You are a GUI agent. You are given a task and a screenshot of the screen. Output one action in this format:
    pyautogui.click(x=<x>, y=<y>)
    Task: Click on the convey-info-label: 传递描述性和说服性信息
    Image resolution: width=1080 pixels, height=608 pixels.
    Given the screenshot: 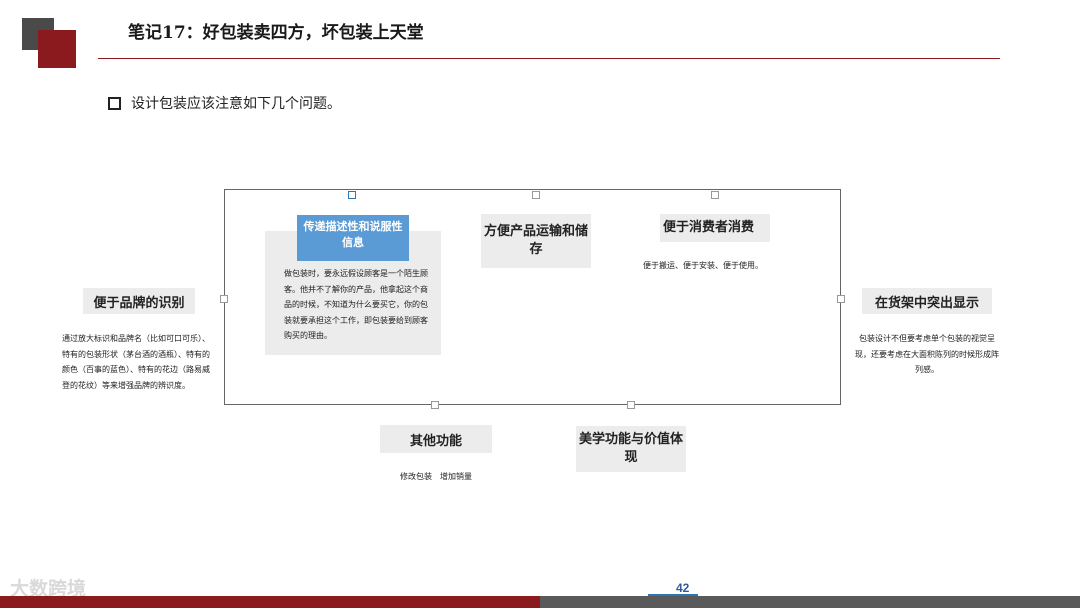 What is the action you would take?
    pyautogui.click(x=353, y=238)
    